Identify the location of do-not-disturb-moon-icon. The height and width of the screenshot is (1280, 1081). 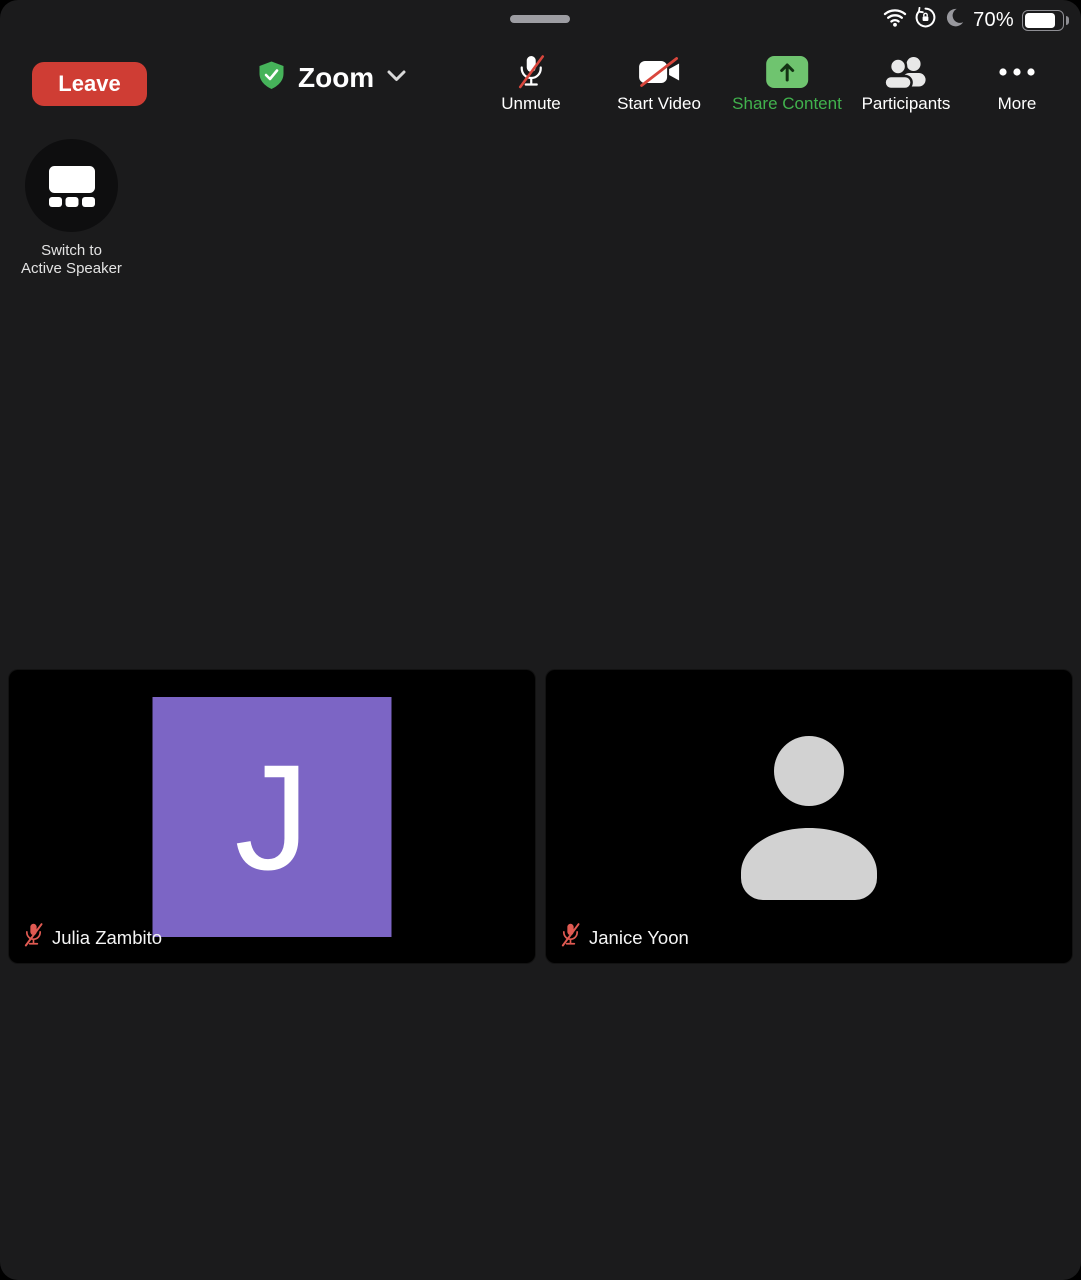
(954, 20).